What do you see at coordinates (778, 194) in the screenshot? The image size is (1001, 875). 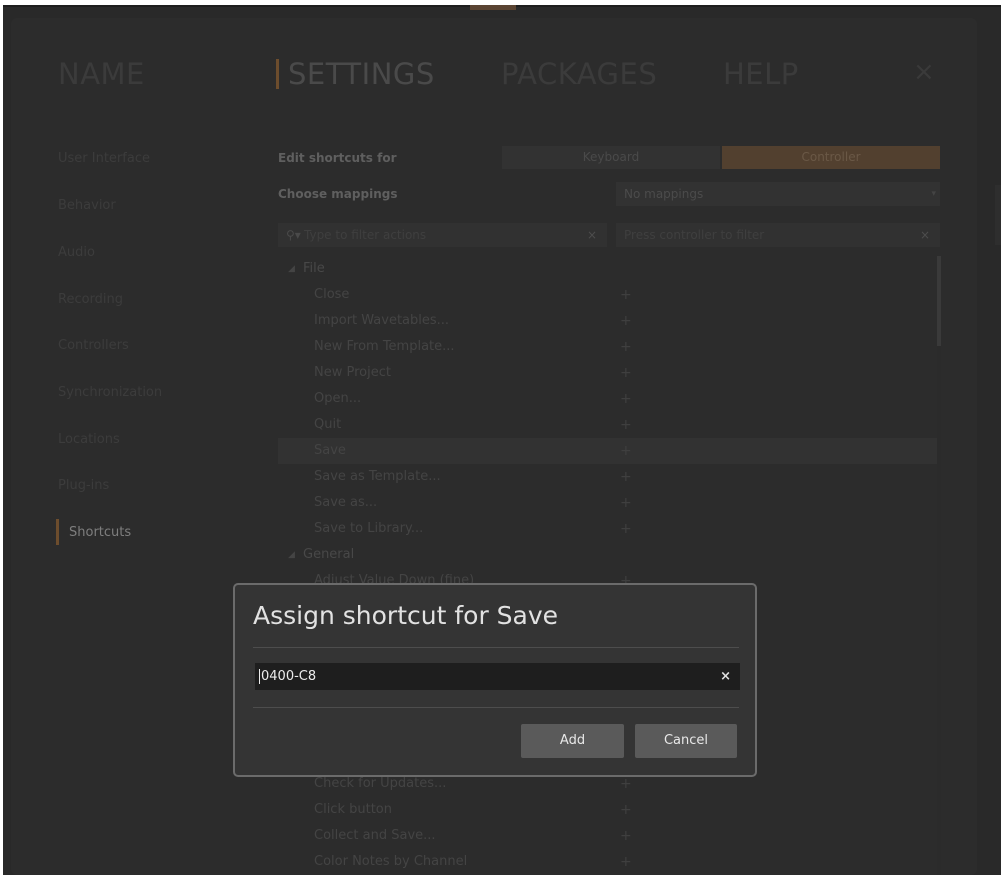 I see `mappings-select: No mappings ▾` at bounding box center [778, 194].